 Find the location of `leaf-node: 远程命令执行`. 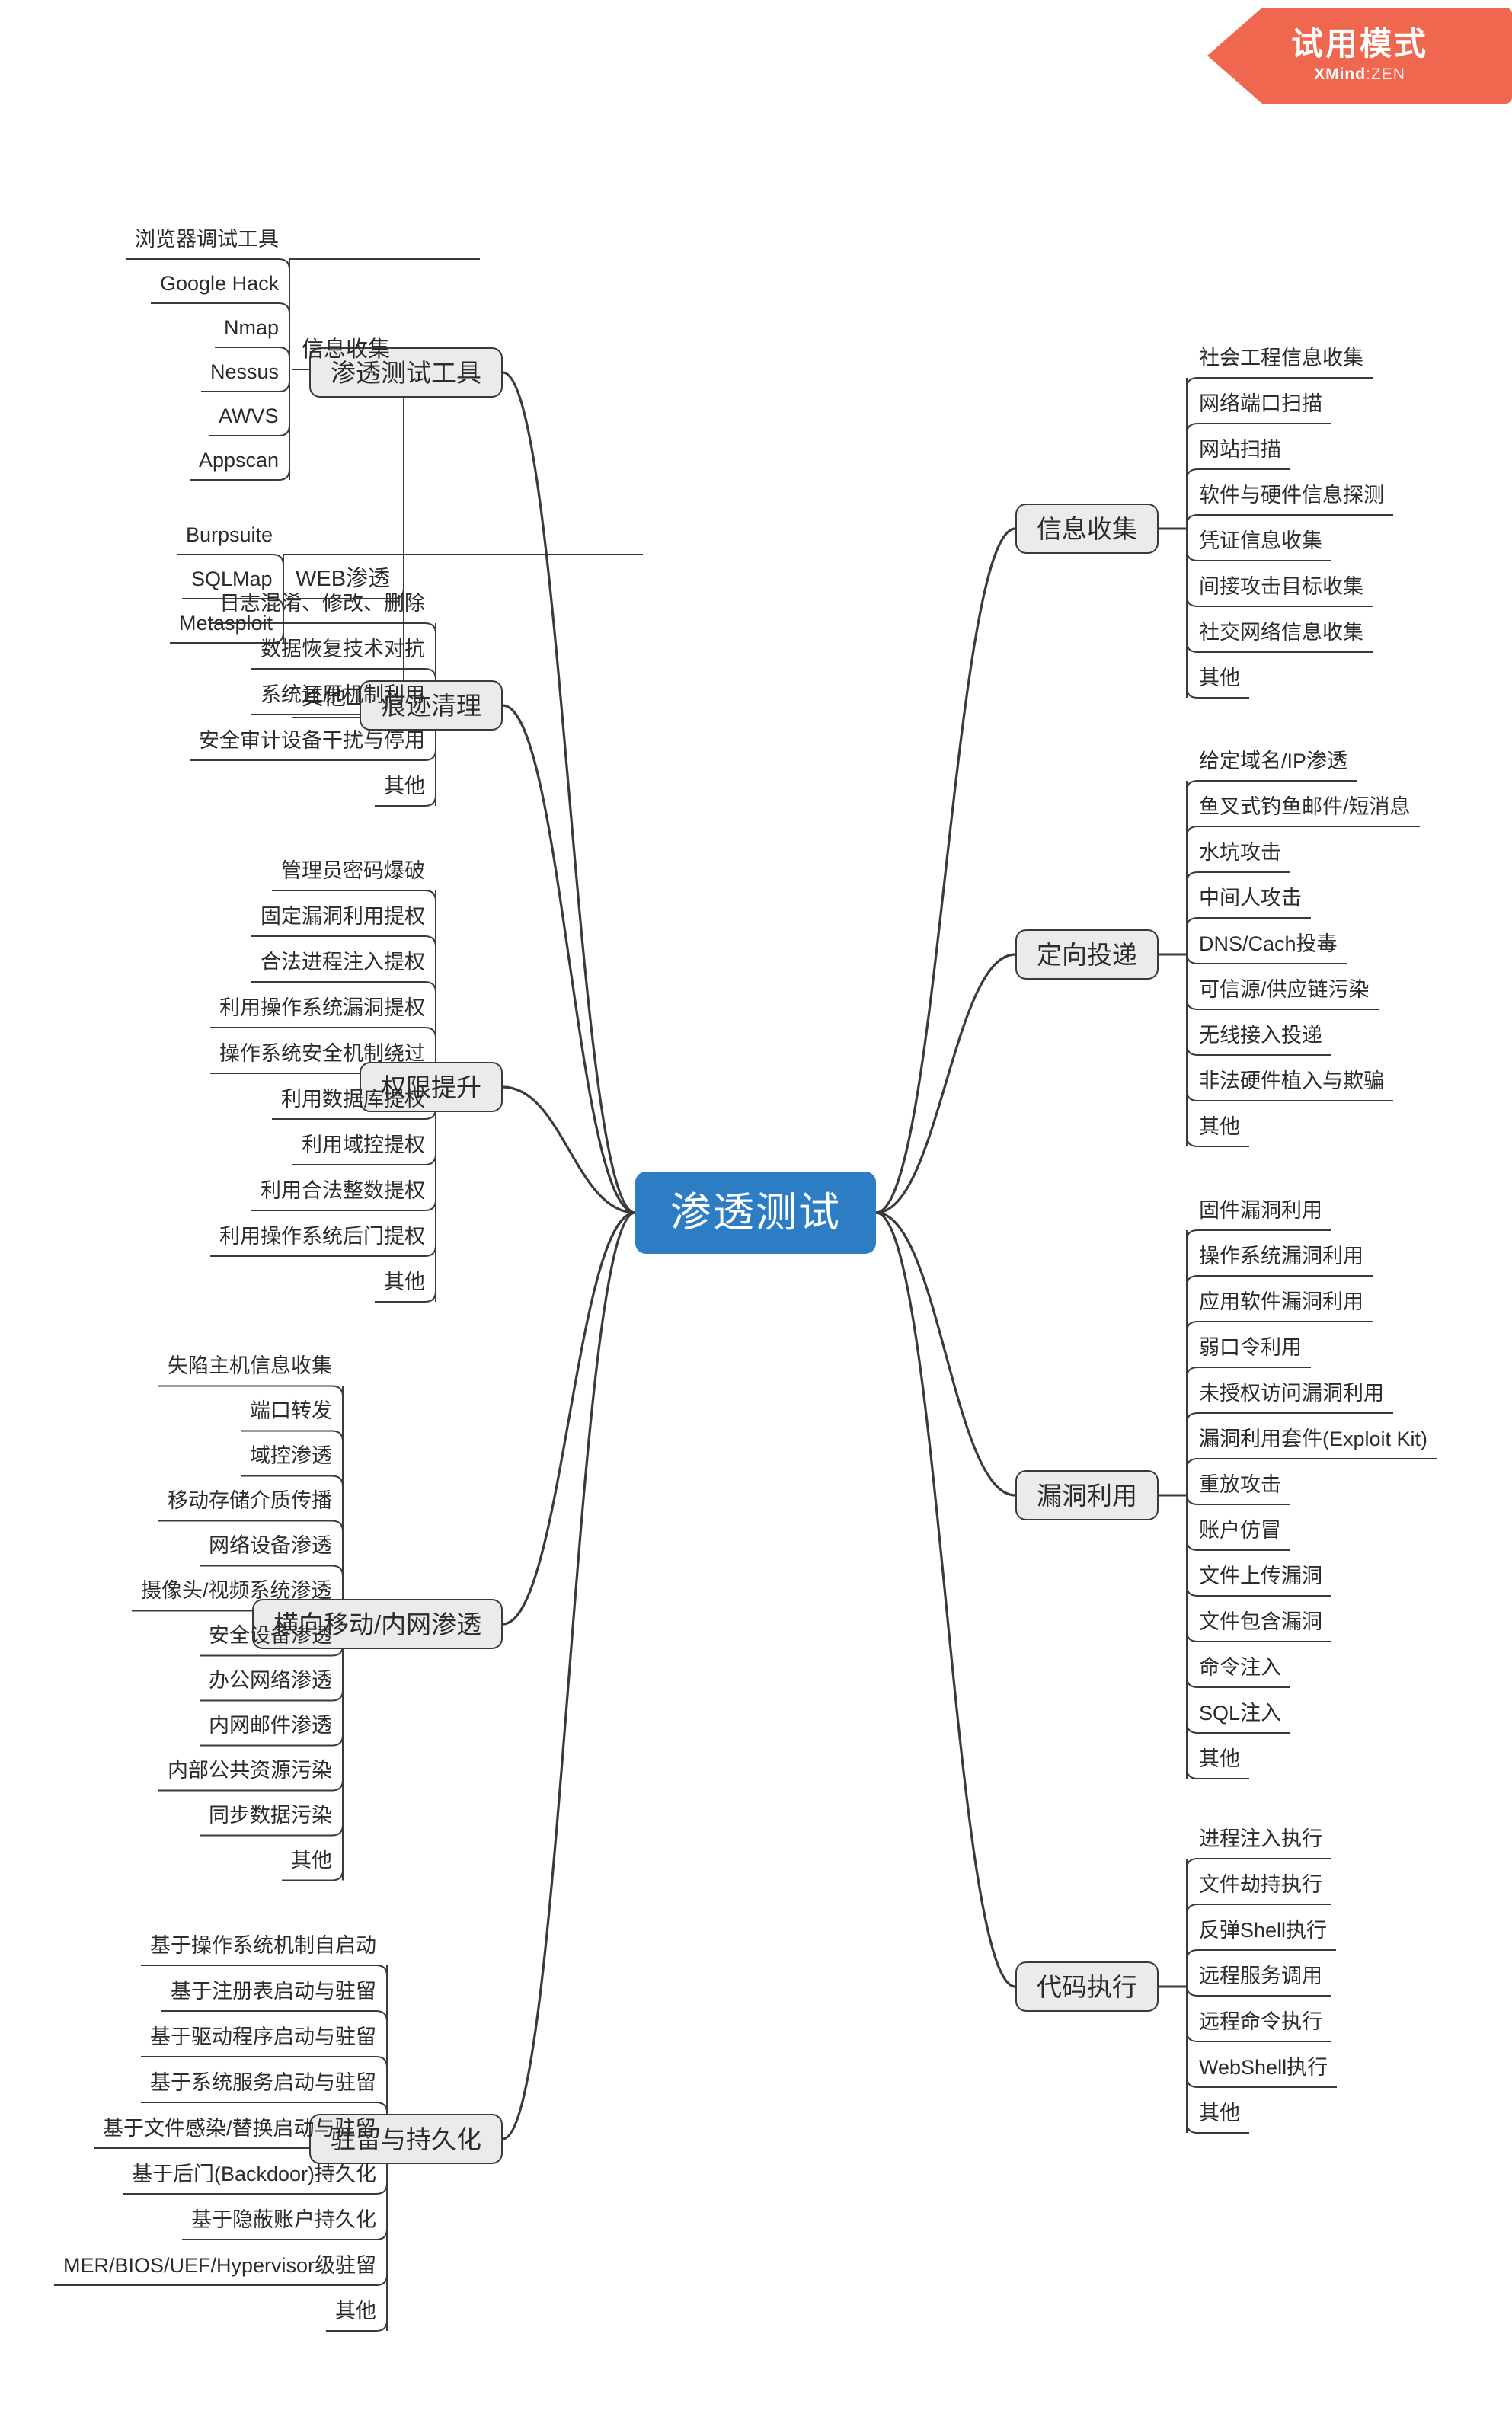

leaf-node: 远程命令执行 is located at coordinates (1260, 2021).